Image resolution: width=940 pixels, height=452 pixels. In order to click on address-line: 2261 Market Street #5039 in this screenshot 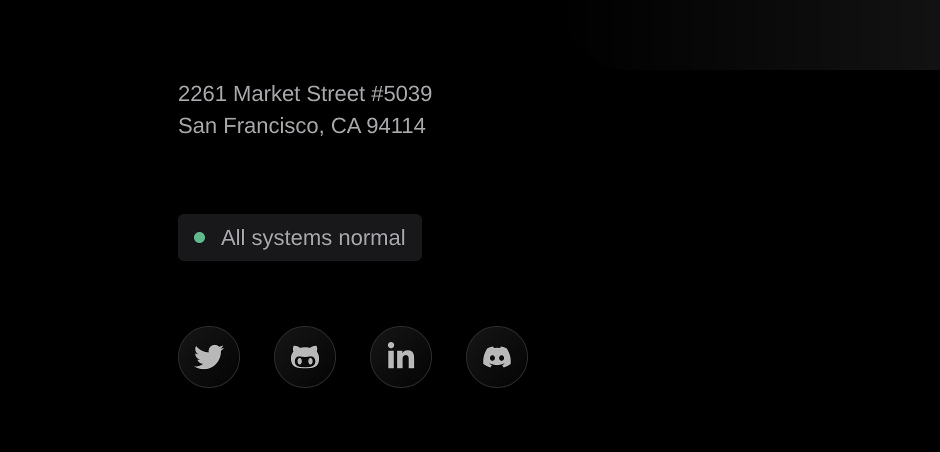, I will do `click(305, 94)`.